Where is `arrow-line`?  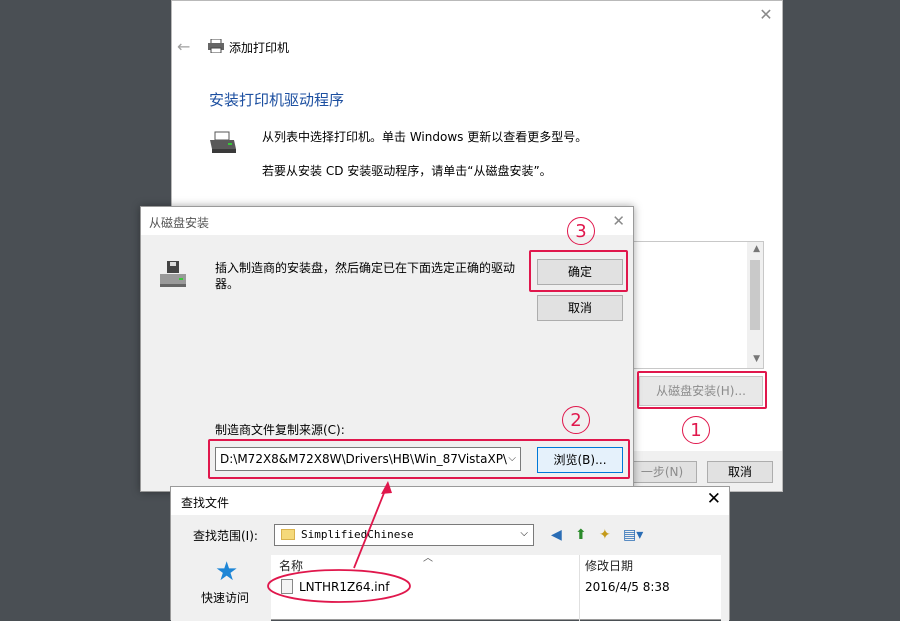
arrow-line is located at coordinates (370, 528).